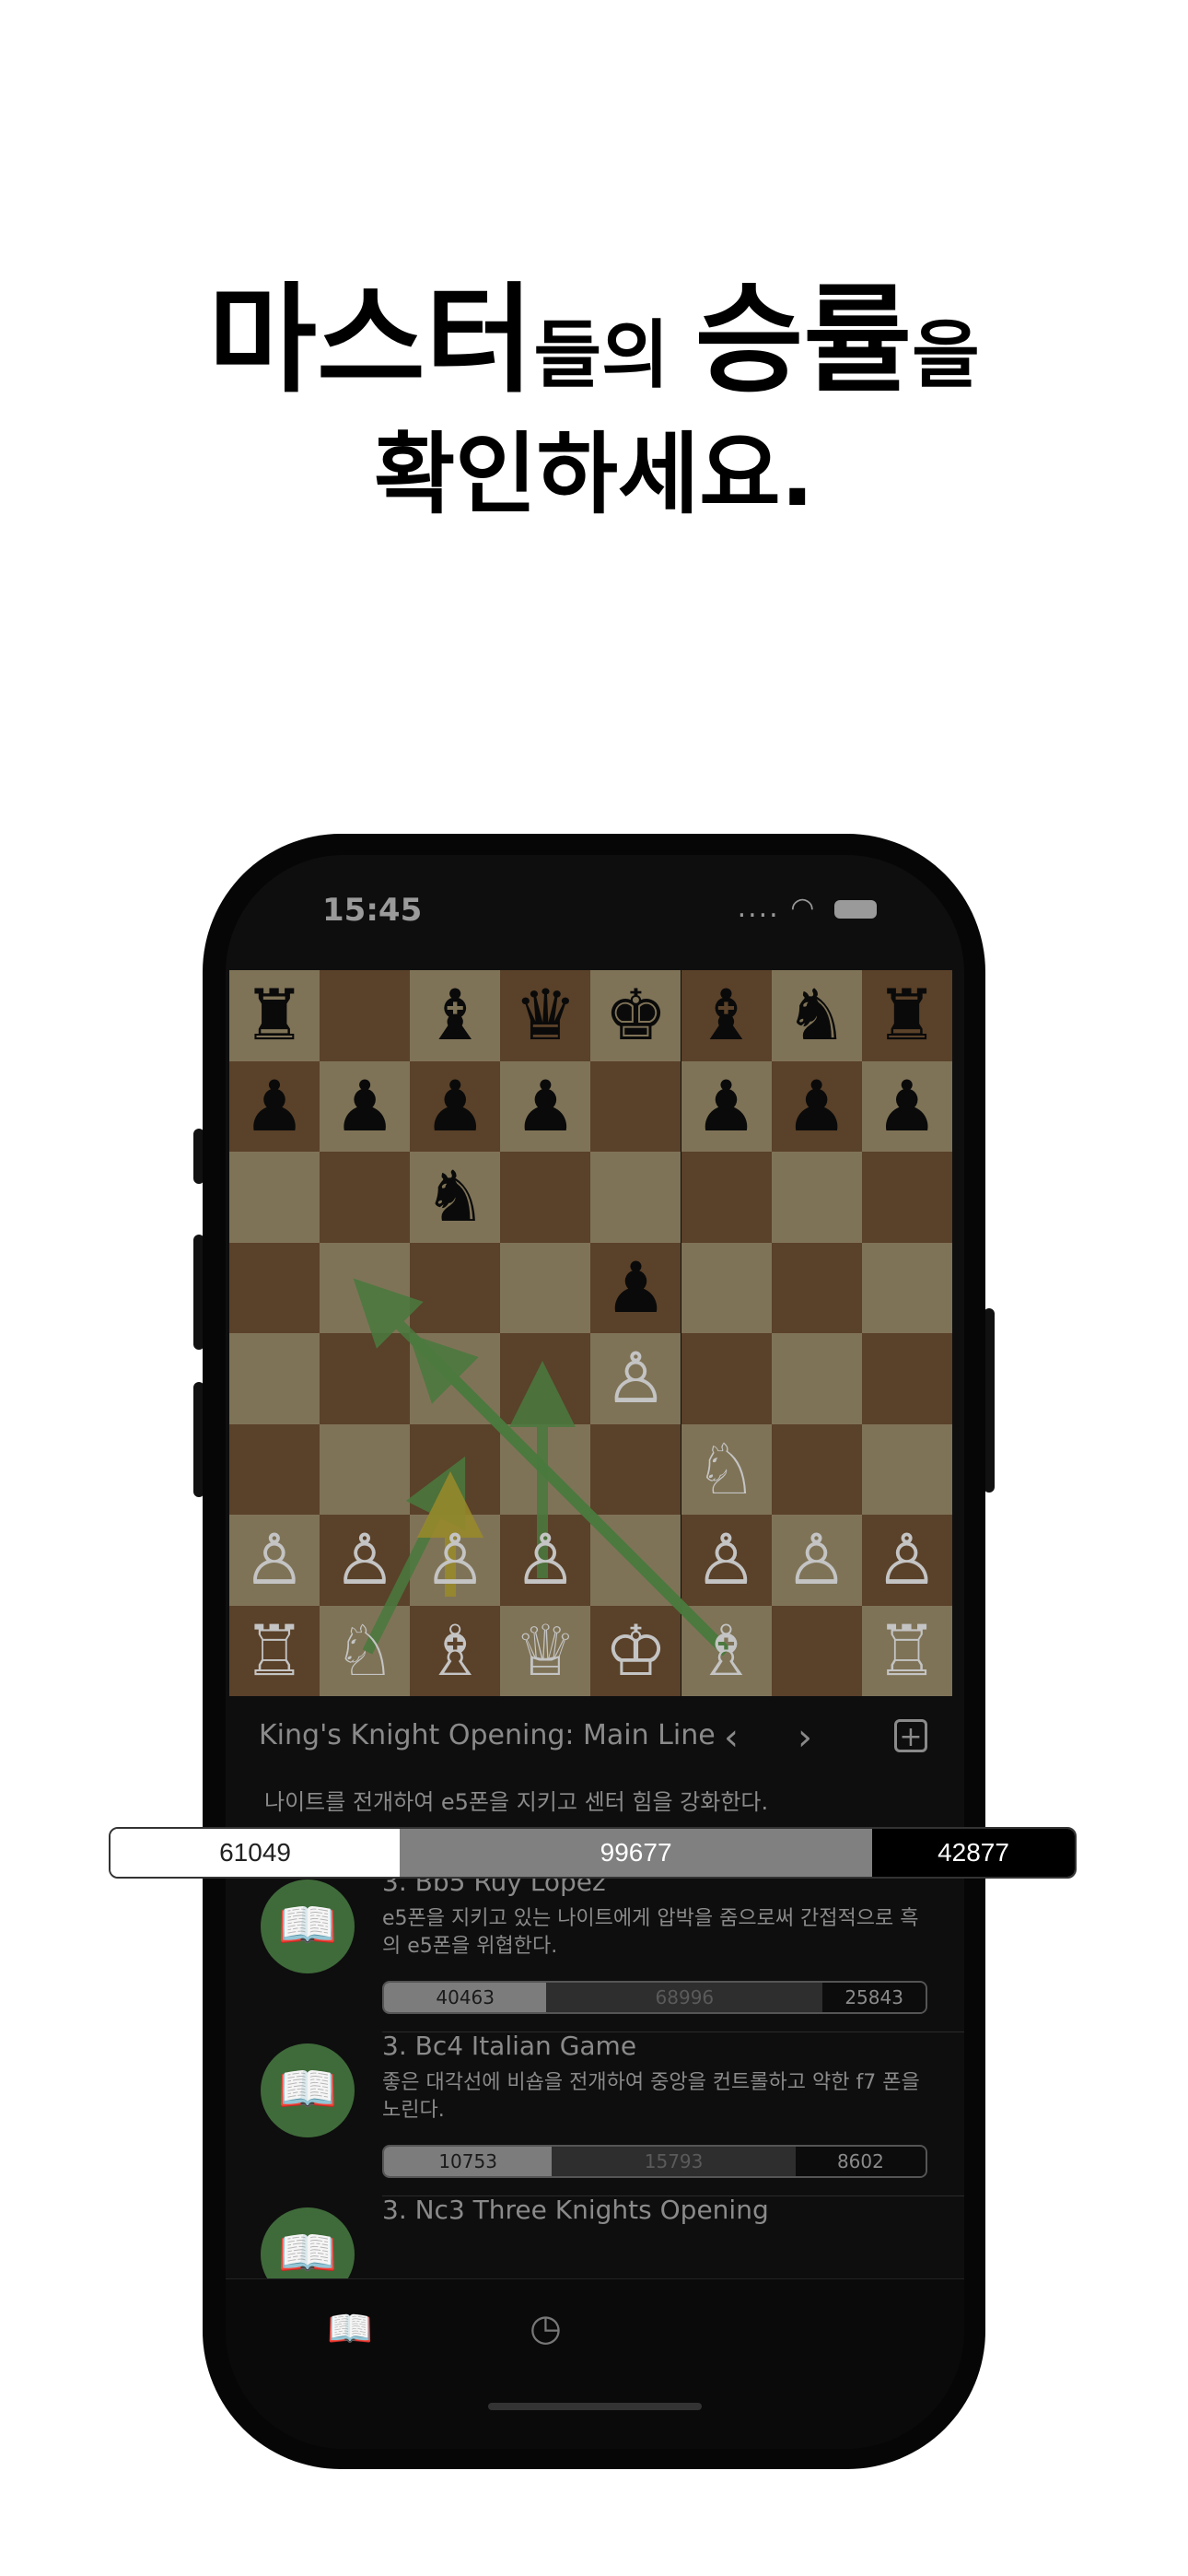  I want to click on white-wins: 40463, so click(465, 1997).